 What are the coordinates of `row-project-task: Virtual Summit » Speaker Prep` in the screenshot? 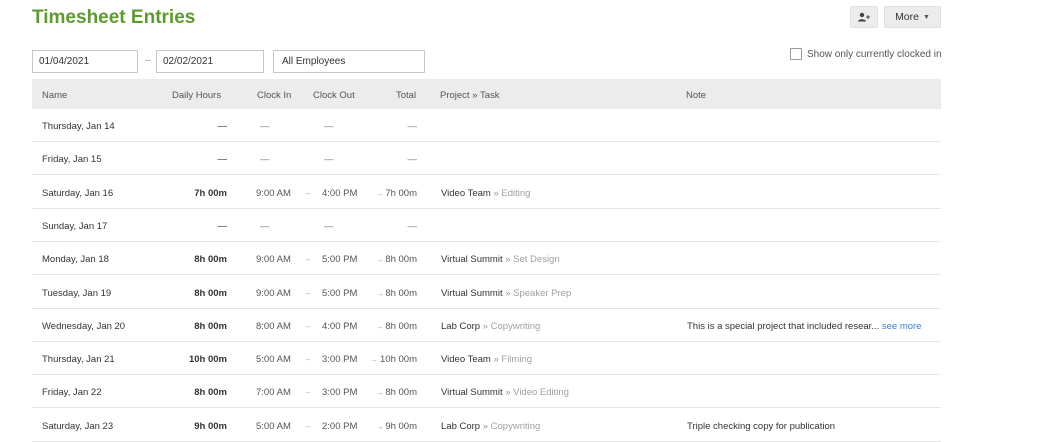 It's located at (506, 293).